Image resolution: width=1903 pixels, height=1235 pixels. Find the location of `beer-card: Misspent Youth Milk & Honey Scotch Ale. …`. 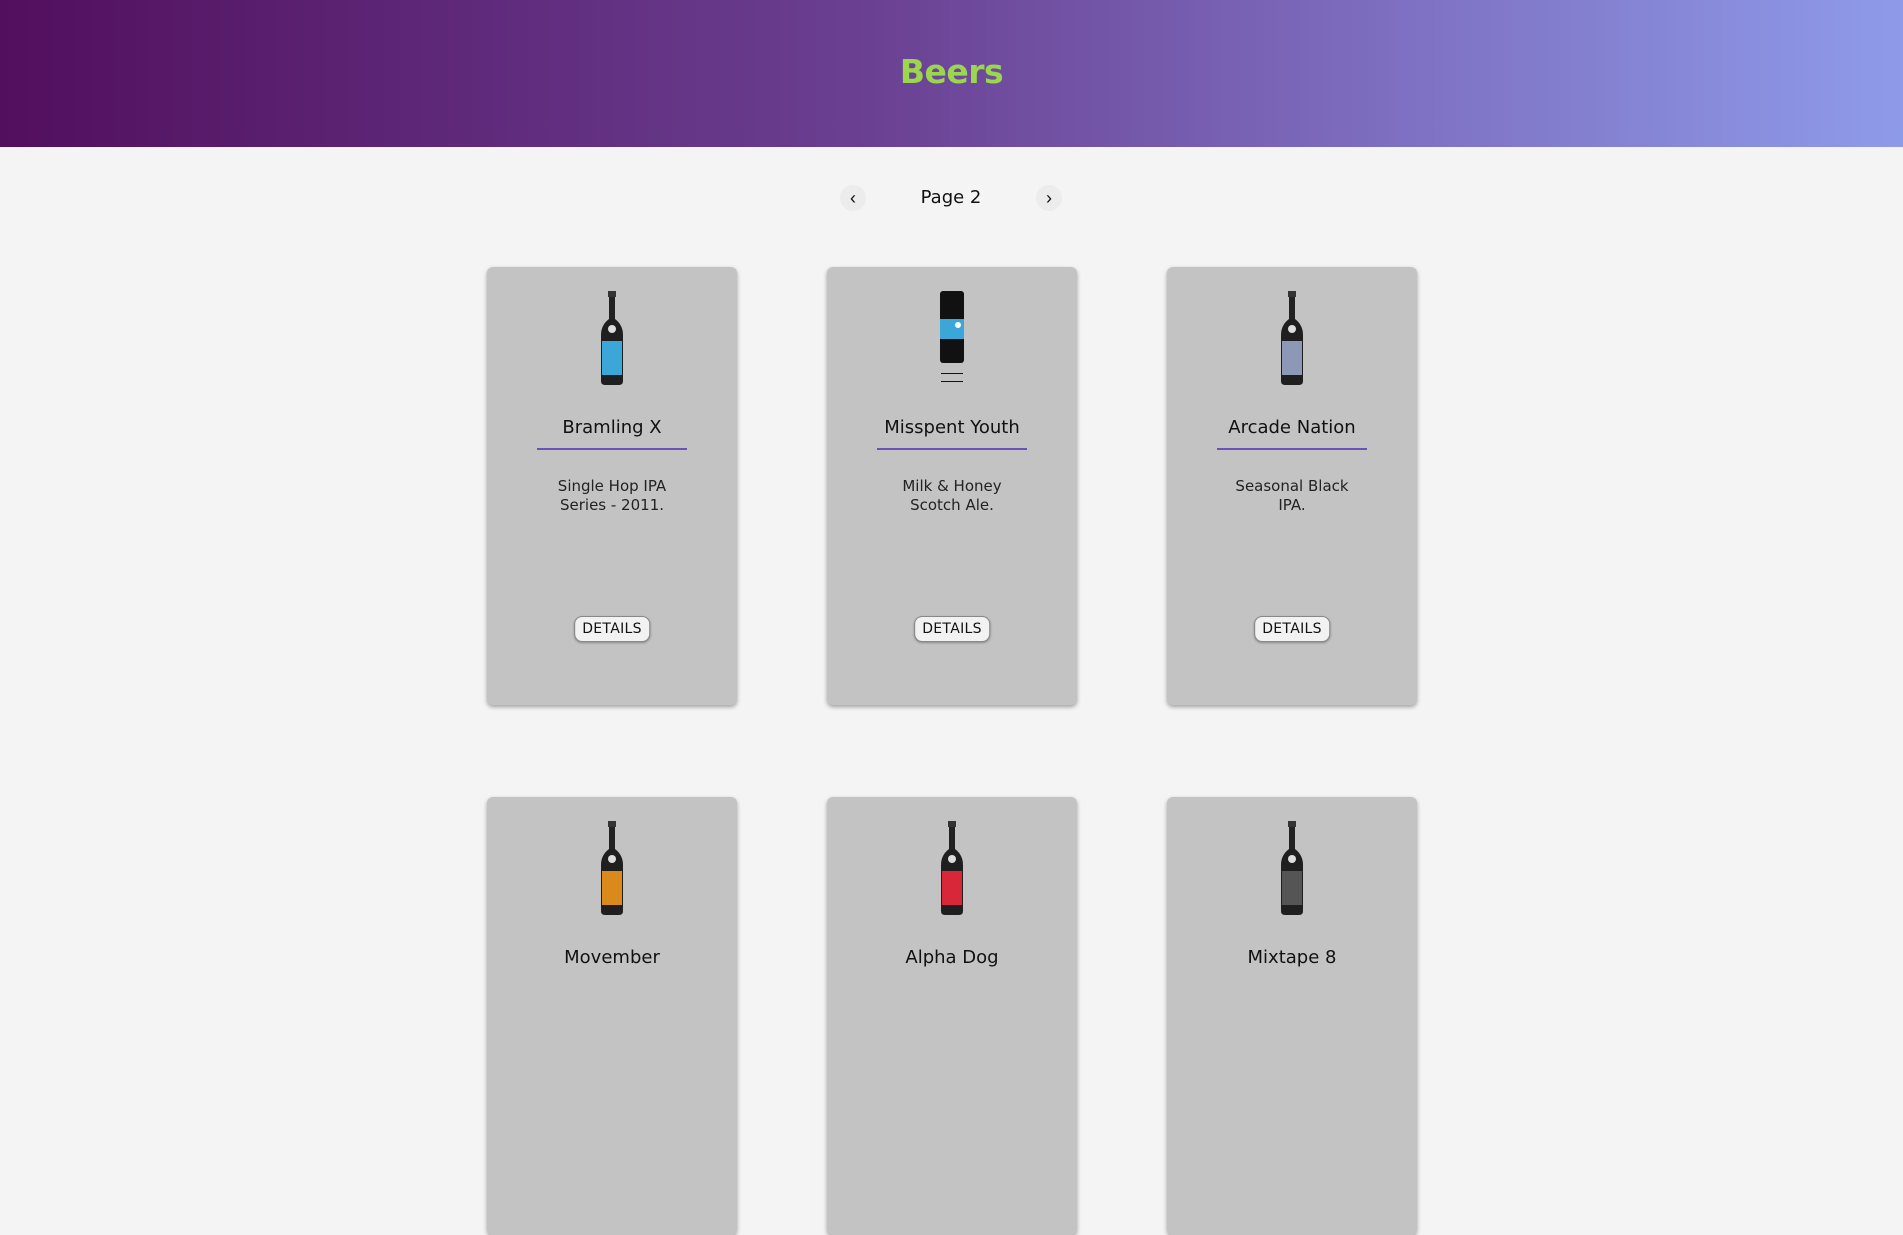

beer-card: Misspent Youth Milk & Honey Scotch Ale. … is located at coordinates (952, 486).